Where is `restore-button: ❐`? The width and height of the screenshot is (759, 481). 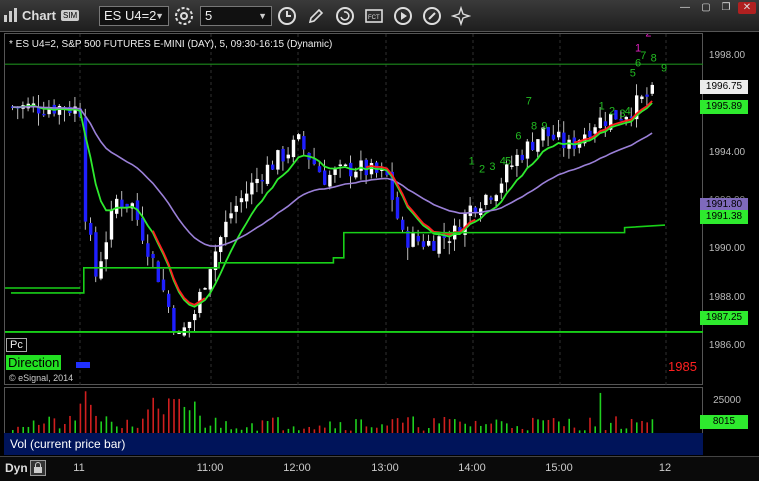
restore-button: ❐ is located at coordinates (726, 8).